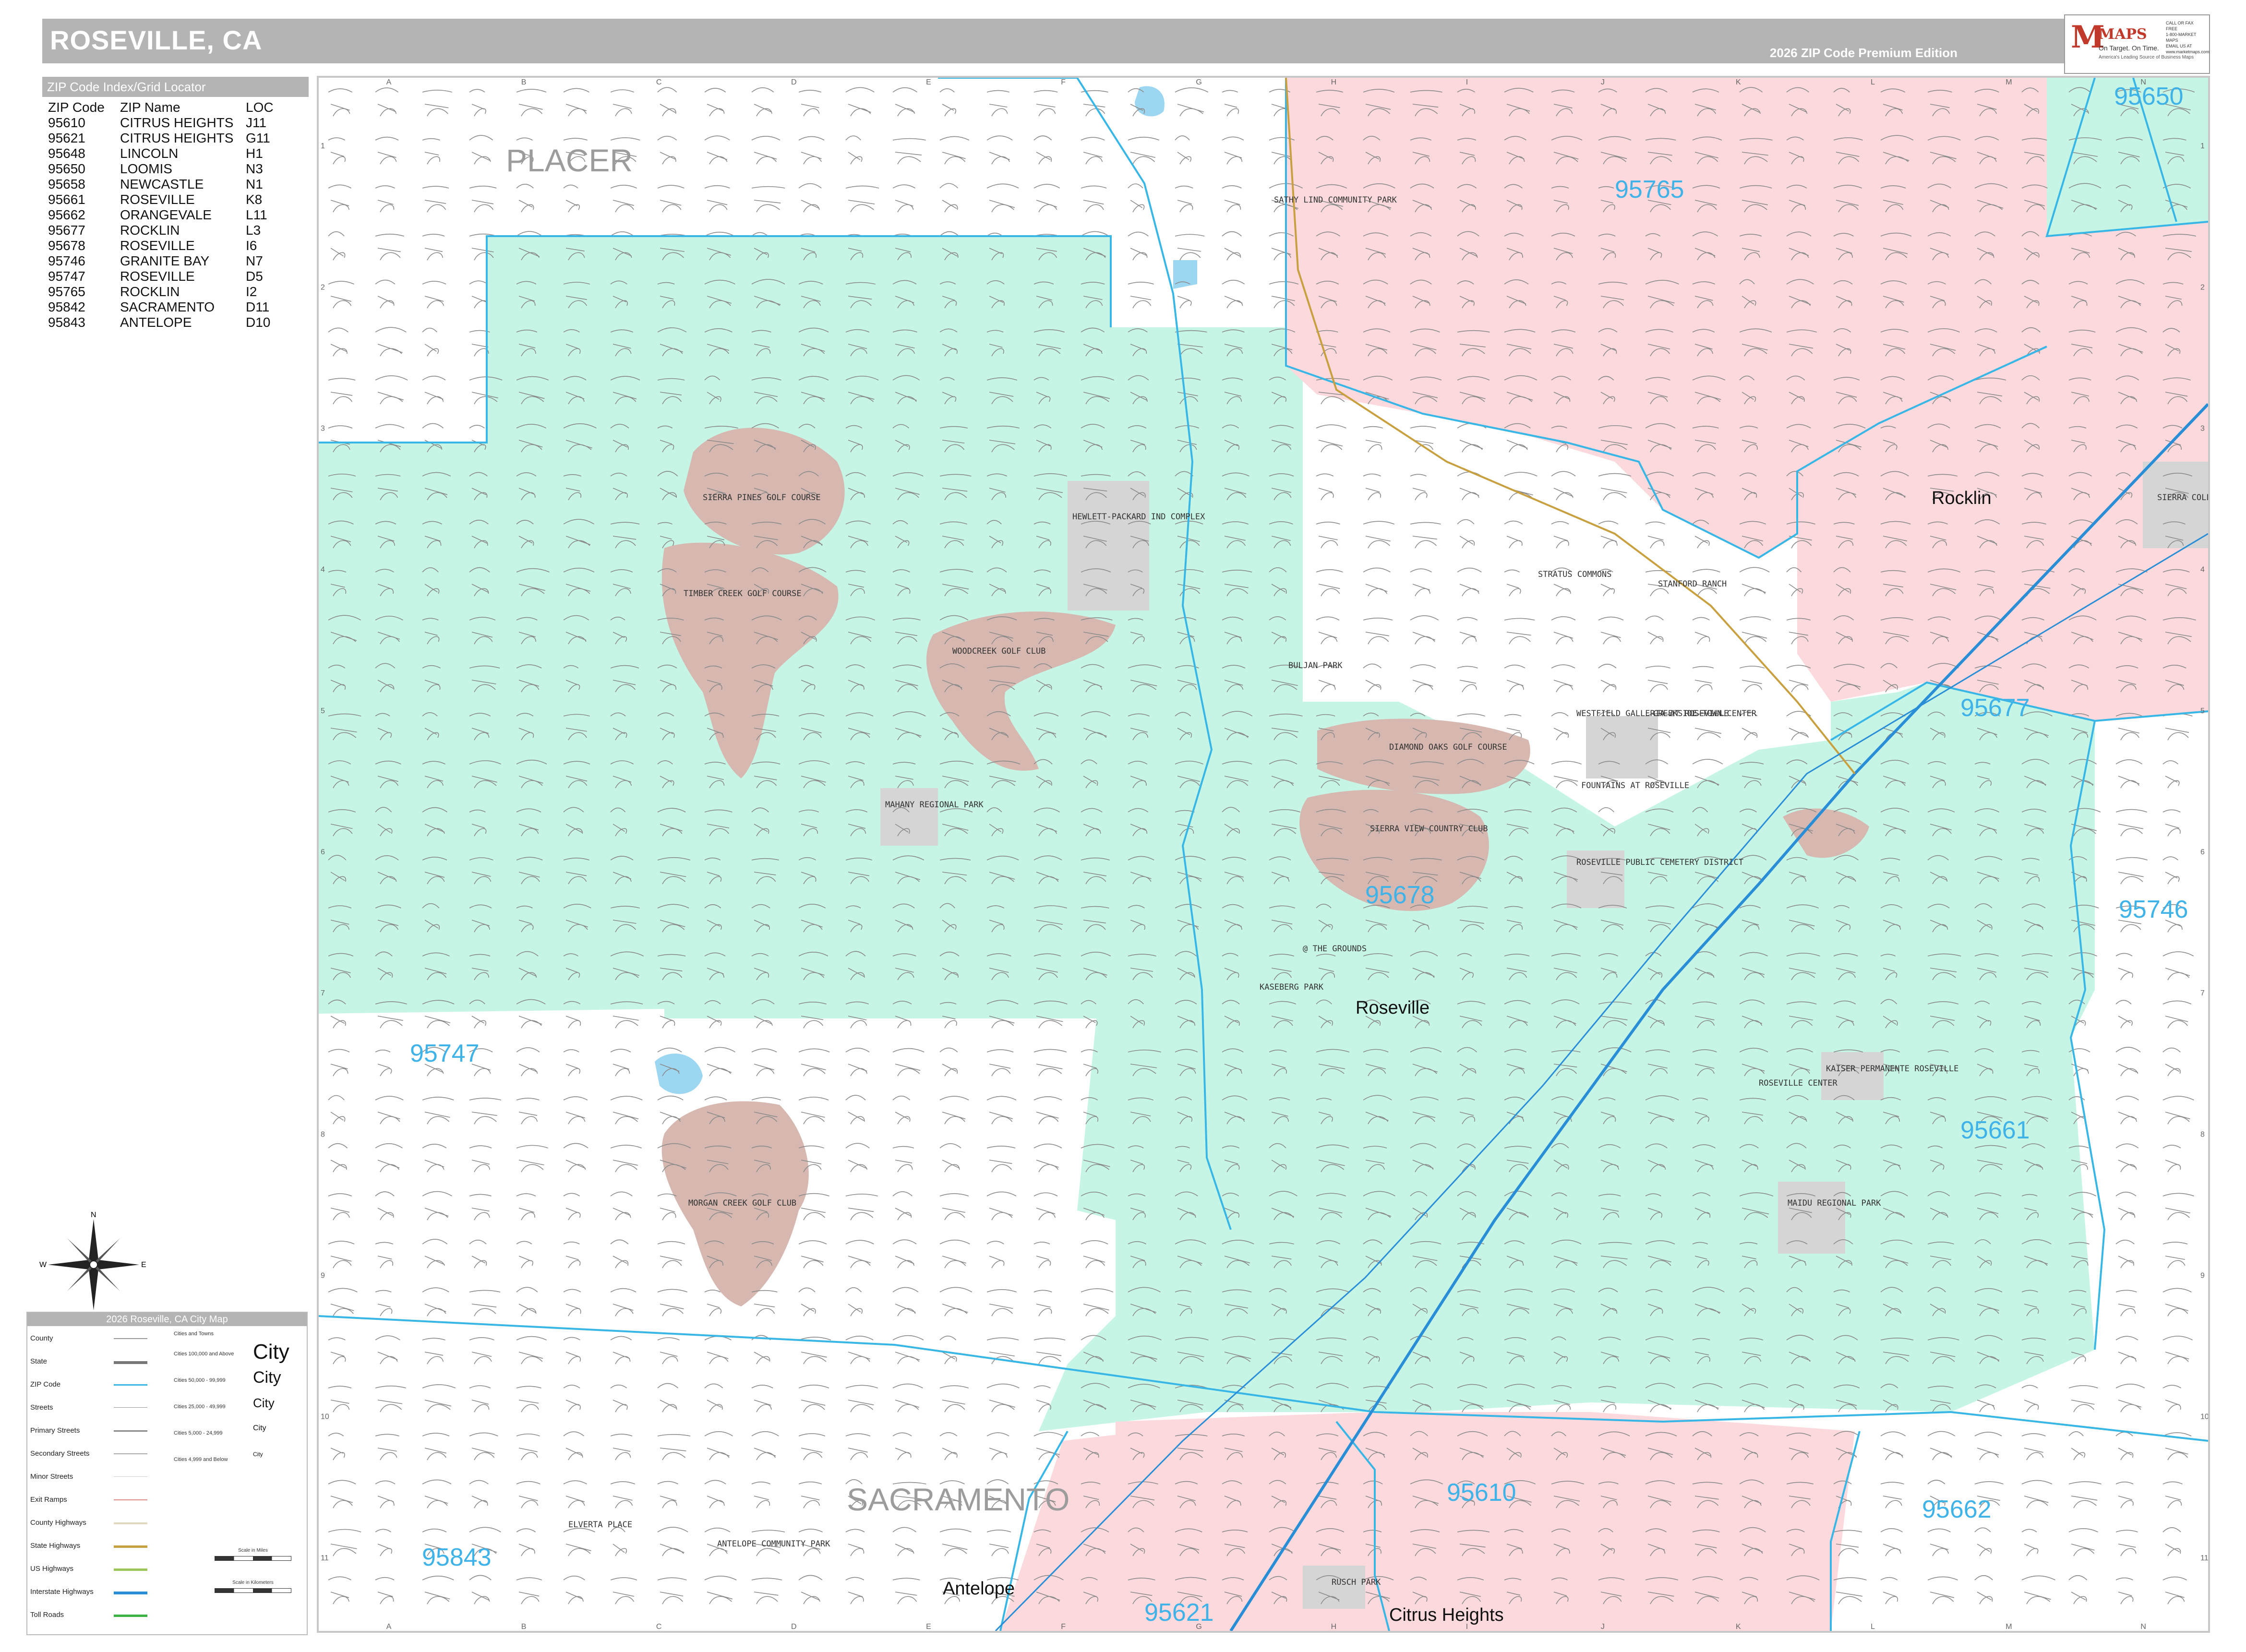  Describe the element at coordinates (201, 1459) in the screenshot. I see `legend-city-size-range: Cities 4,999 and Below` at that location.